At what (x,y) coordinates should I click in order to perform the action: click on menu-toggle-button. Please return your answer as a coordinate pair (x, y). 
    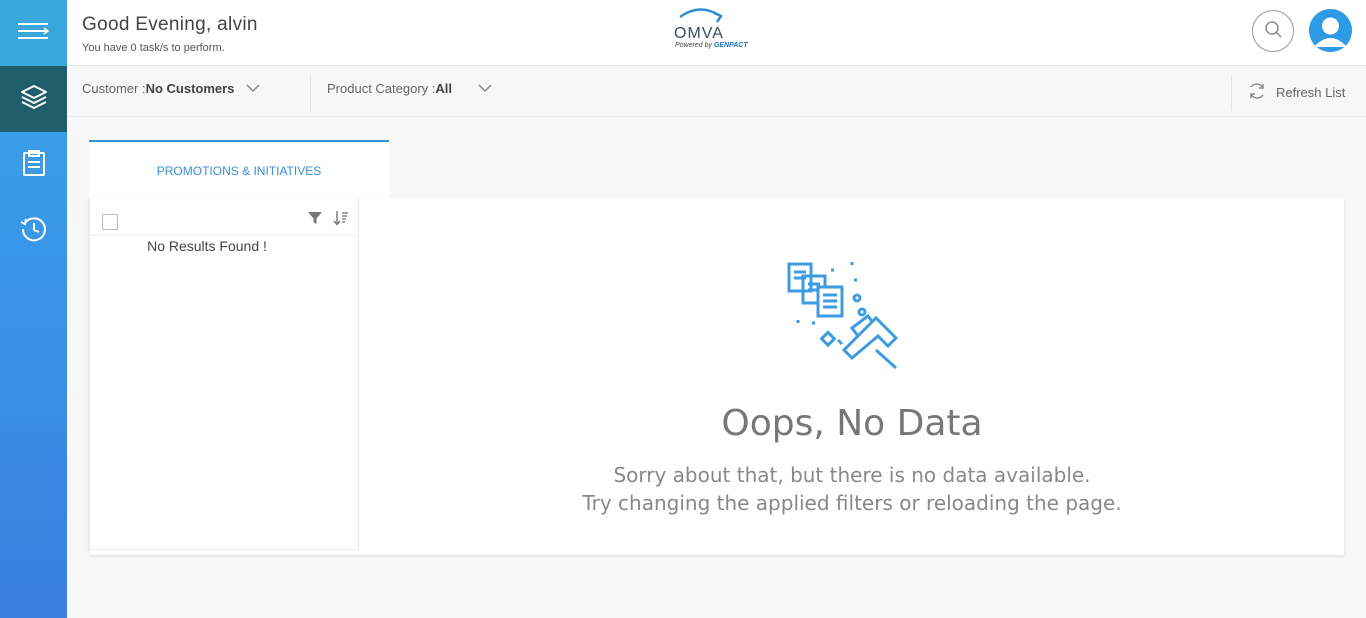
    Looking at the image, I should click on (33, 33).